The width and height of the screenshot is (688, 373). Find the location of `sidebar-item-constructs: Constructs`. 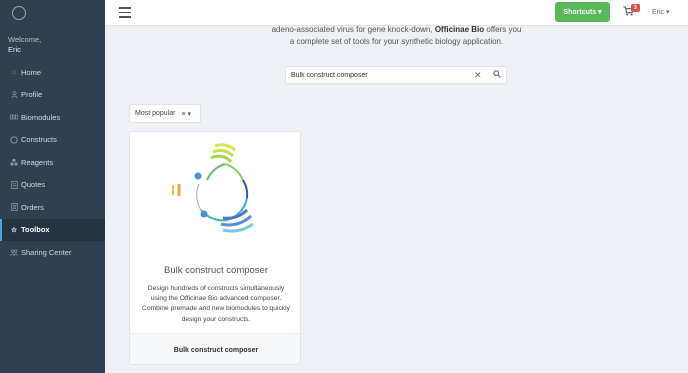

sidebar-item-constructs: Constructs is located at coordinates (52, 140).